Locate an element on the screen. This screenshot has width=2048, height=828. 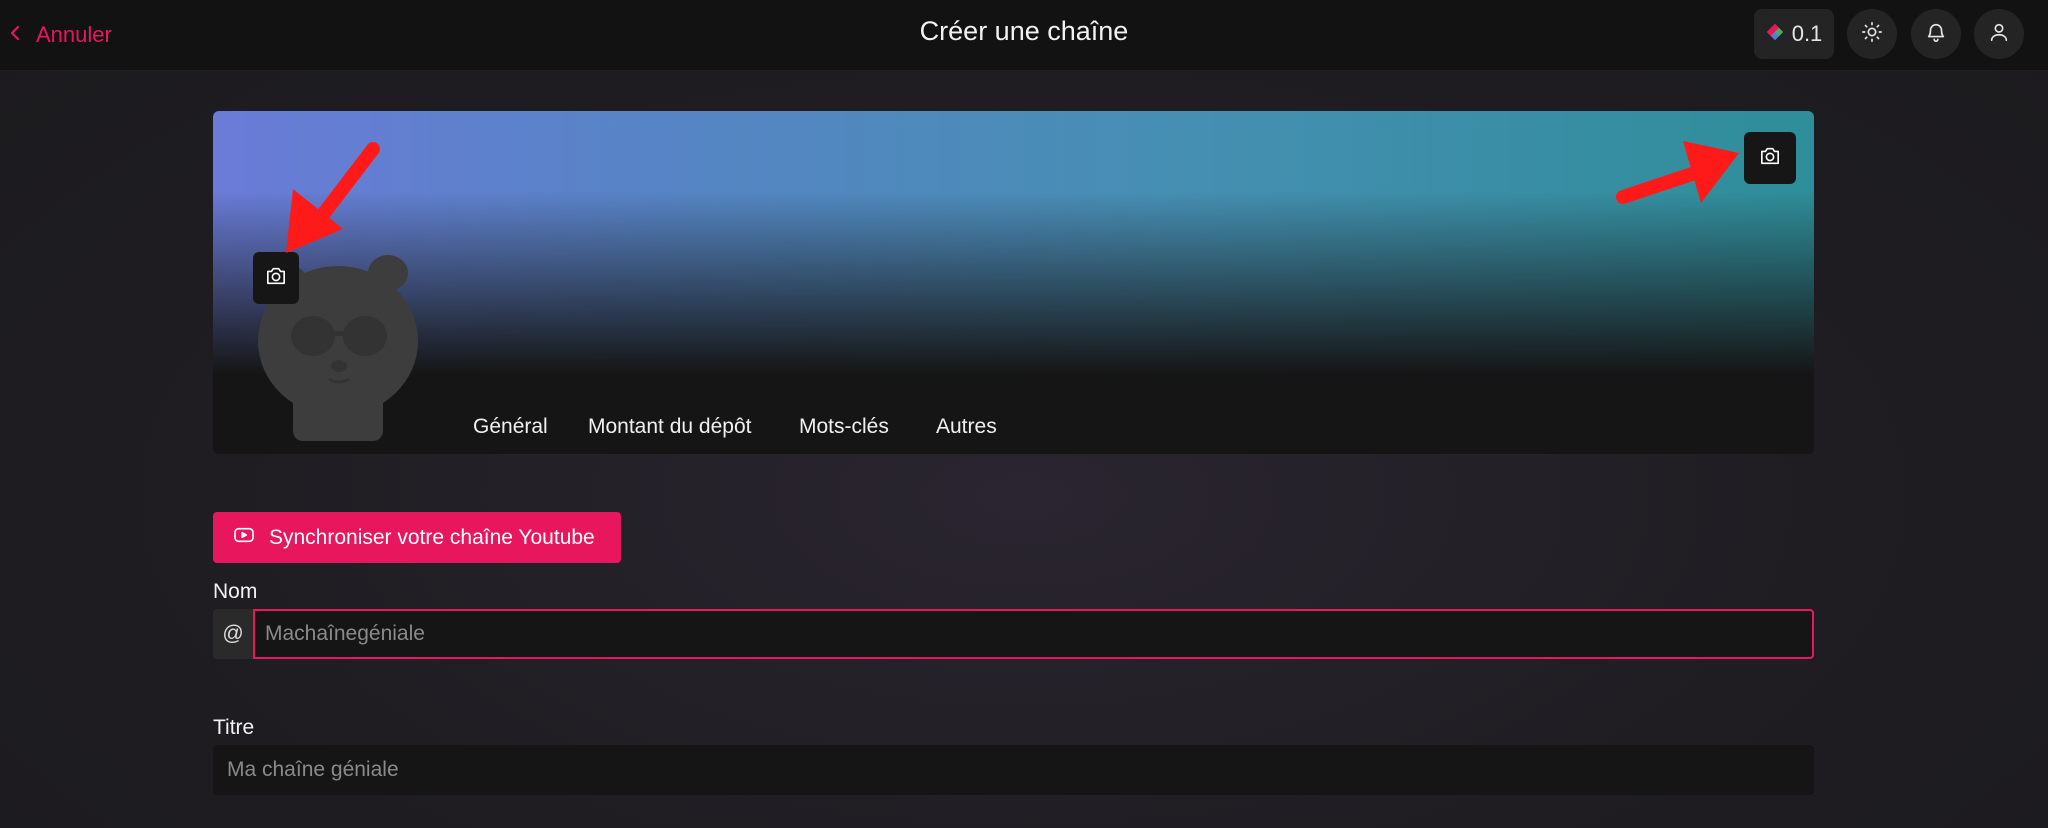
credits-value: 0.1 is located at coordinates (1807, 33).